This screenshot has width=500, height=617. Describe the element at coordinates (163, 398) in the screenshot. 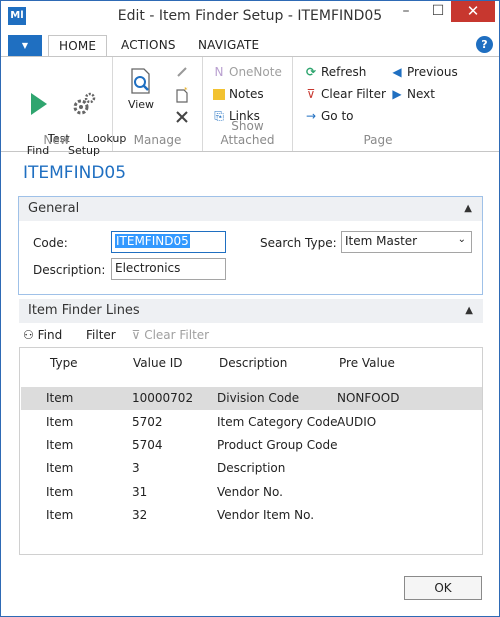

I see `cell-value-id: 10000702` at that location.